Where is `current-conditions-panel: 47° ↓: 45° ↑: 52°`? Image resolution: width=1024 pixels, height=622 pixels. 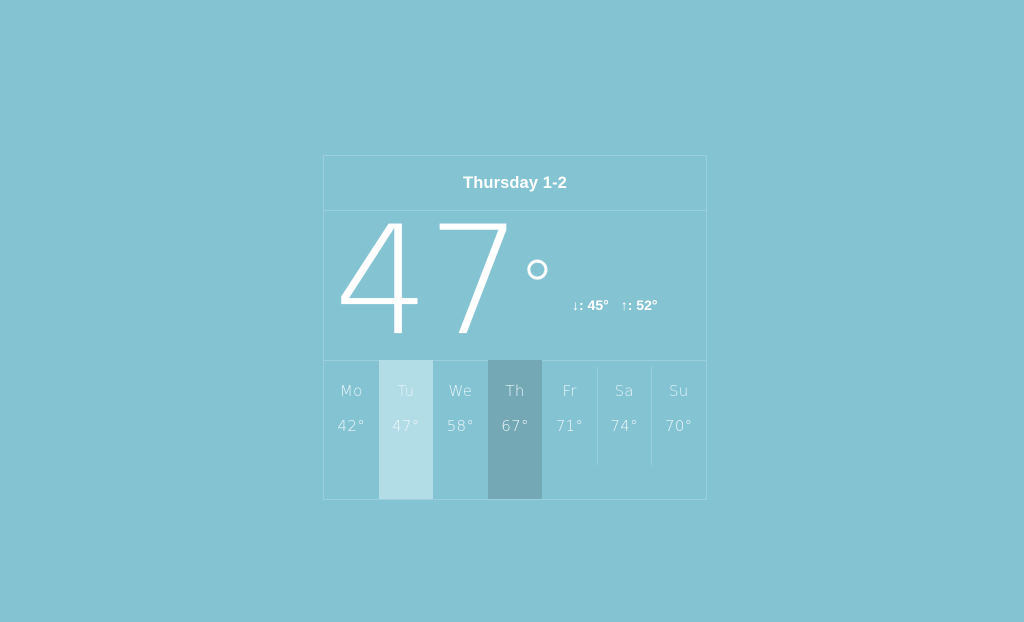
current-conditions-panel: 47° ↓: 45° ↑: 52° is located at coordinates (515, 284).